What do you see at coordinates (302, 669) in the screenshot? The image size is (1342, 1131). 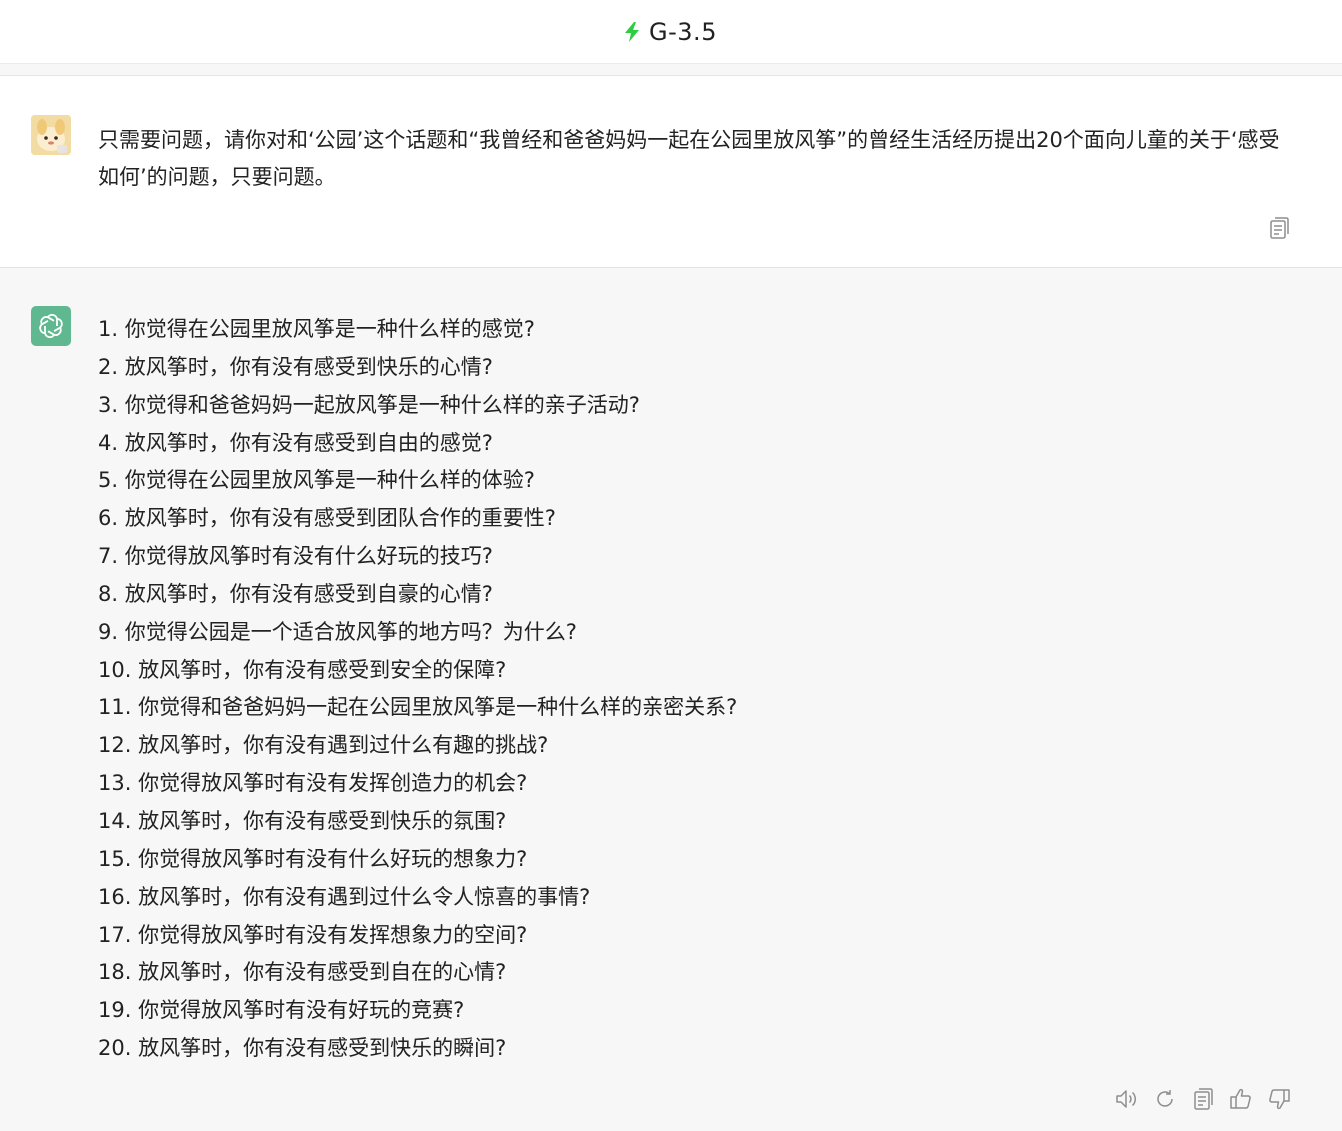 I see `list-item: 10. 放风筝时，你有没有感受到安全的保障?` at bounding box center [302, 669].